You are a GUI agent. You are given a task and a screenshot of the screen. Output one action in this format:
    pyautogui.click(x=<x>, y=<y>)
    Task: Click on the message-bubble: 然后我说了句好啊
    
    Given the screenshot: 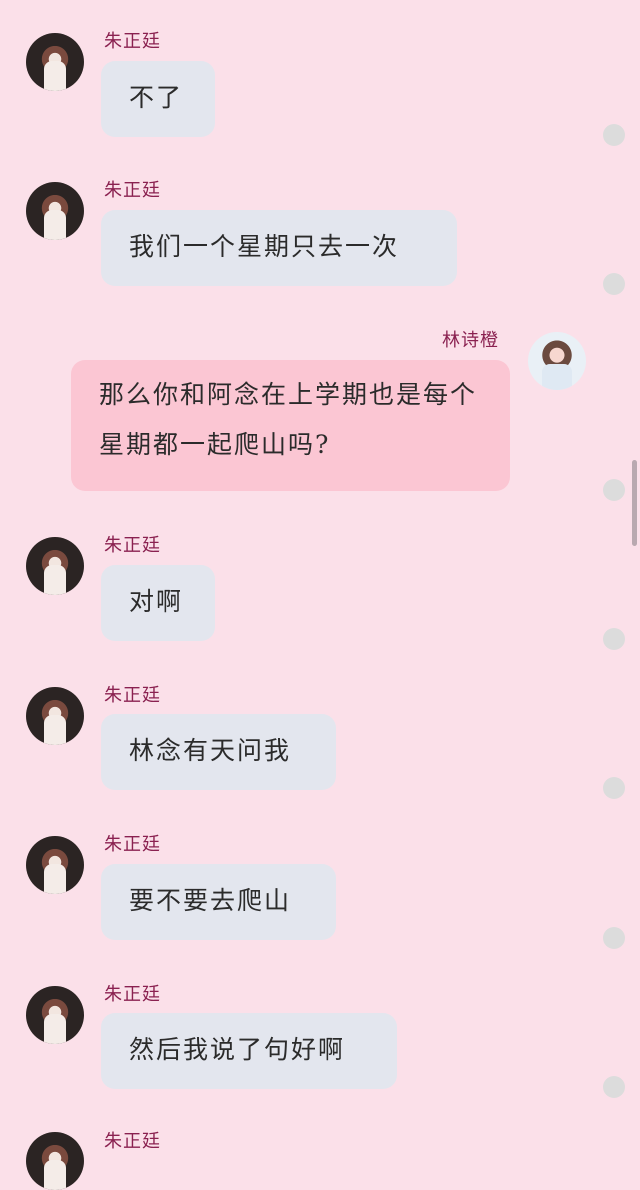 What is the action you would take?
    pyautogui.click(x=249, y=1051)
    